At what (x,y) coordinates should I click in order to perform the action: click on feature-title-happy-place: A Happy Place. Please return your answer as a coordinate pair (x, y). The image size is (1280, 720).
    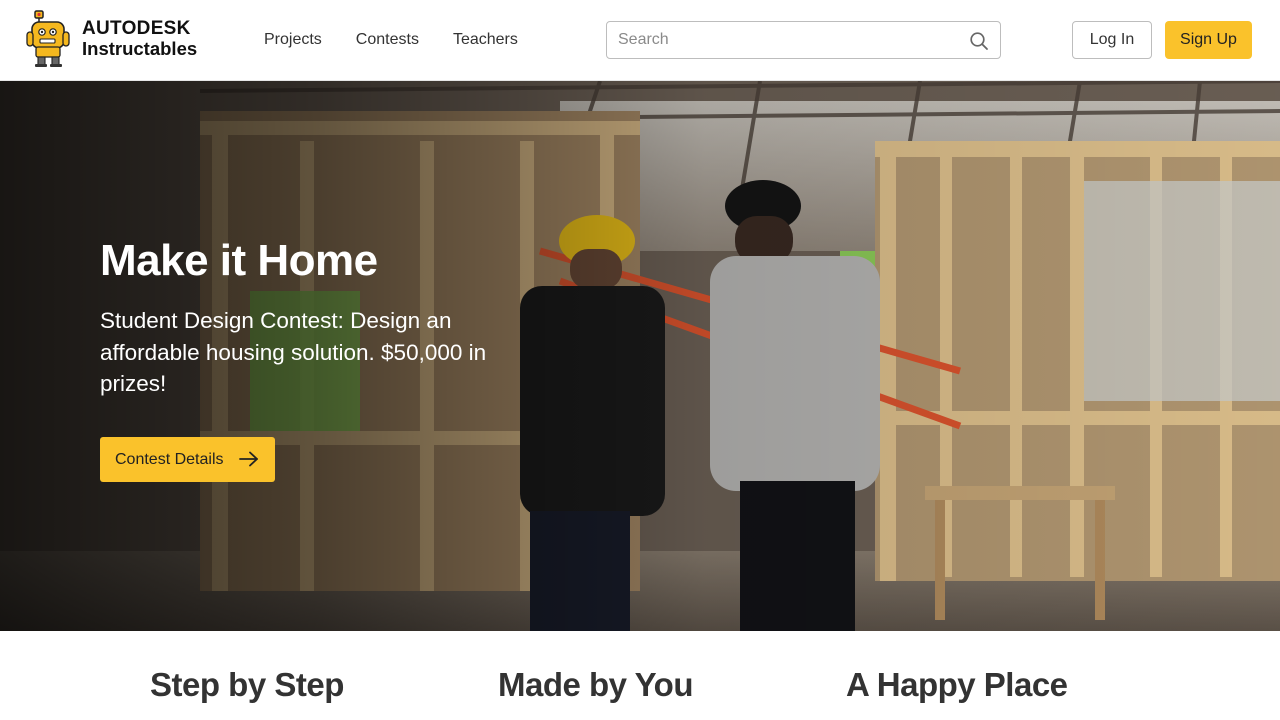
    Looking at the image, I should click on (957, 684).